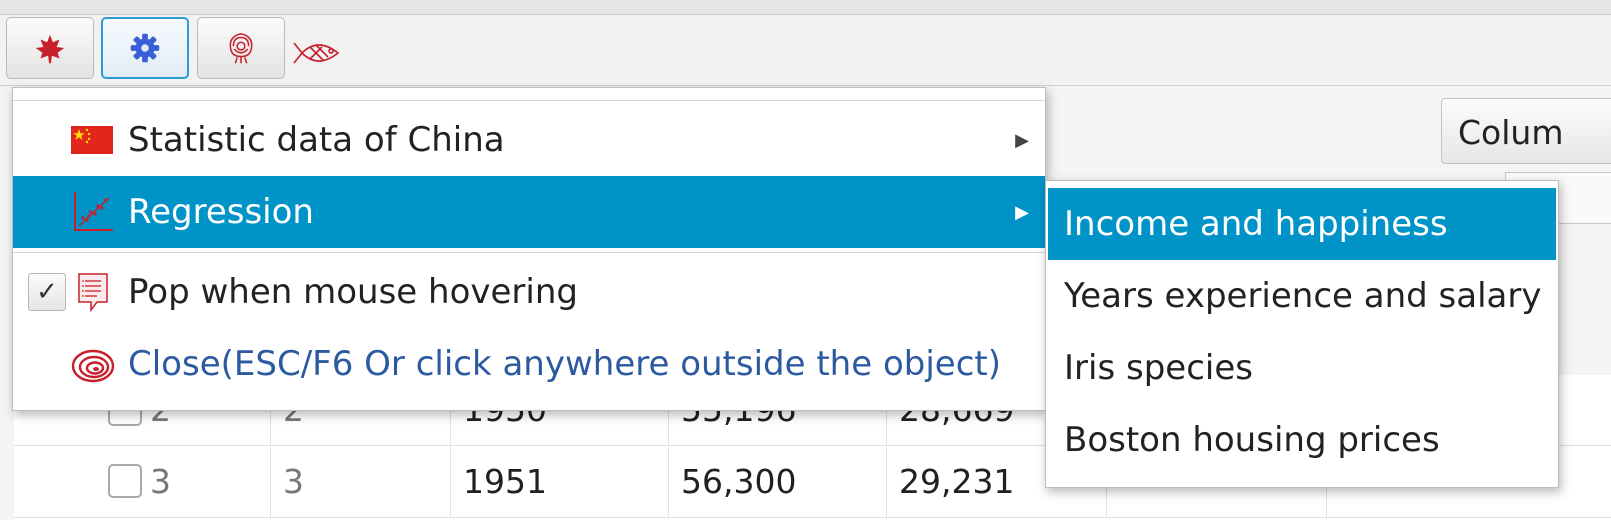 The height and width of the screenshot is (520, 1611). What do you see at coordinates (1302, 224) in the screenshot?
I see `submenu-item-income-and-happiness: Income and happiness` at bounding box center [1302, 224].